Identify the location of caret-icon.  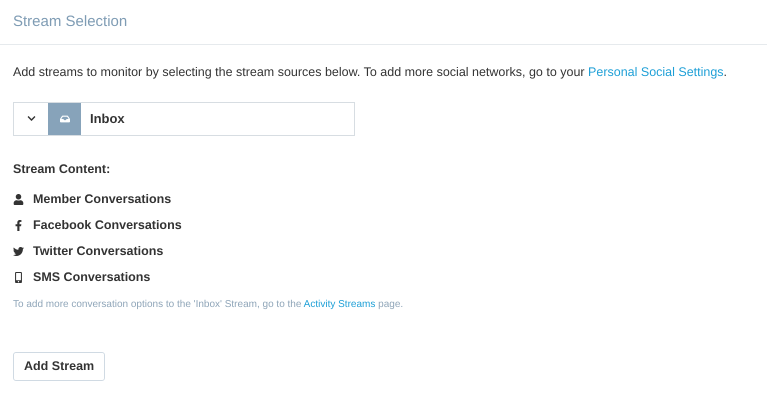
(31, 119).